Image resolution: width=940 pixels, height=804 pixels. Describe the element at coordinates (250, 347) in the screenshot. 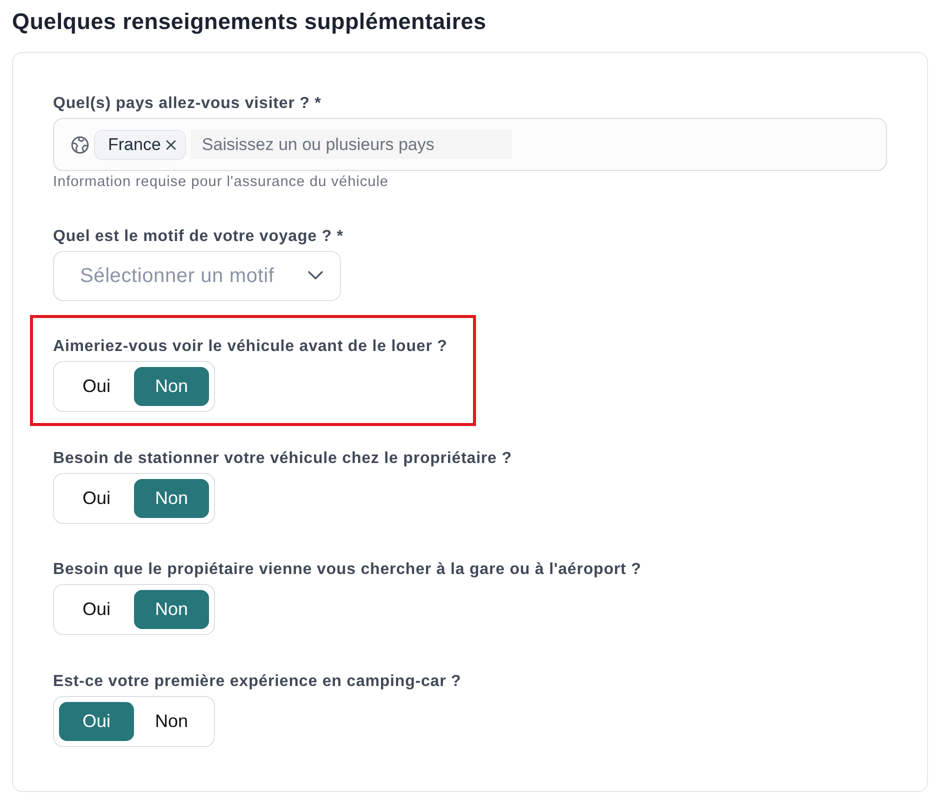

I see `field-label: Aimeriez-vous voir le véhicule avant de le louer ?` at that location.